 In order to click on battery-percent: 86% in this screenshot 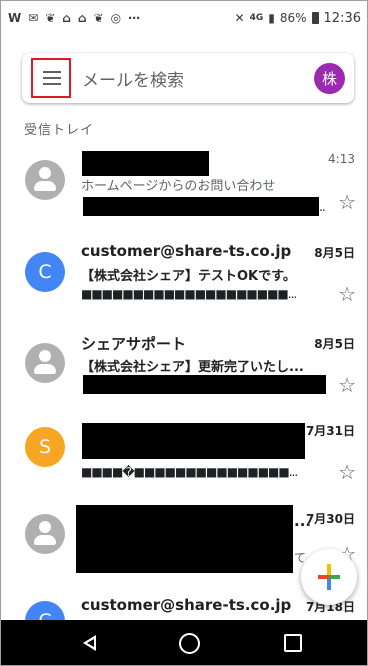, I will do `click(293, 18)`.